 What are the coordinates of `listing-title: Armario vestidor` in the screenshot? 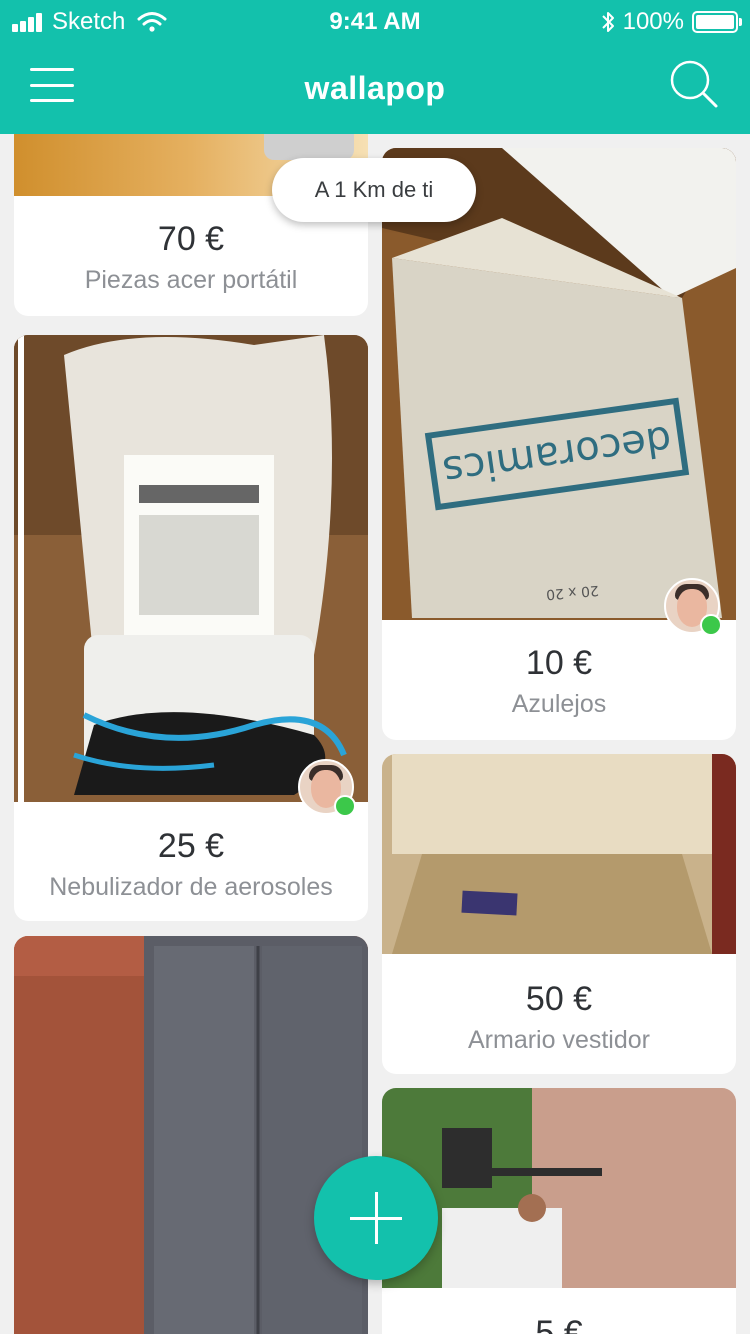 It's located at (559, 1040).